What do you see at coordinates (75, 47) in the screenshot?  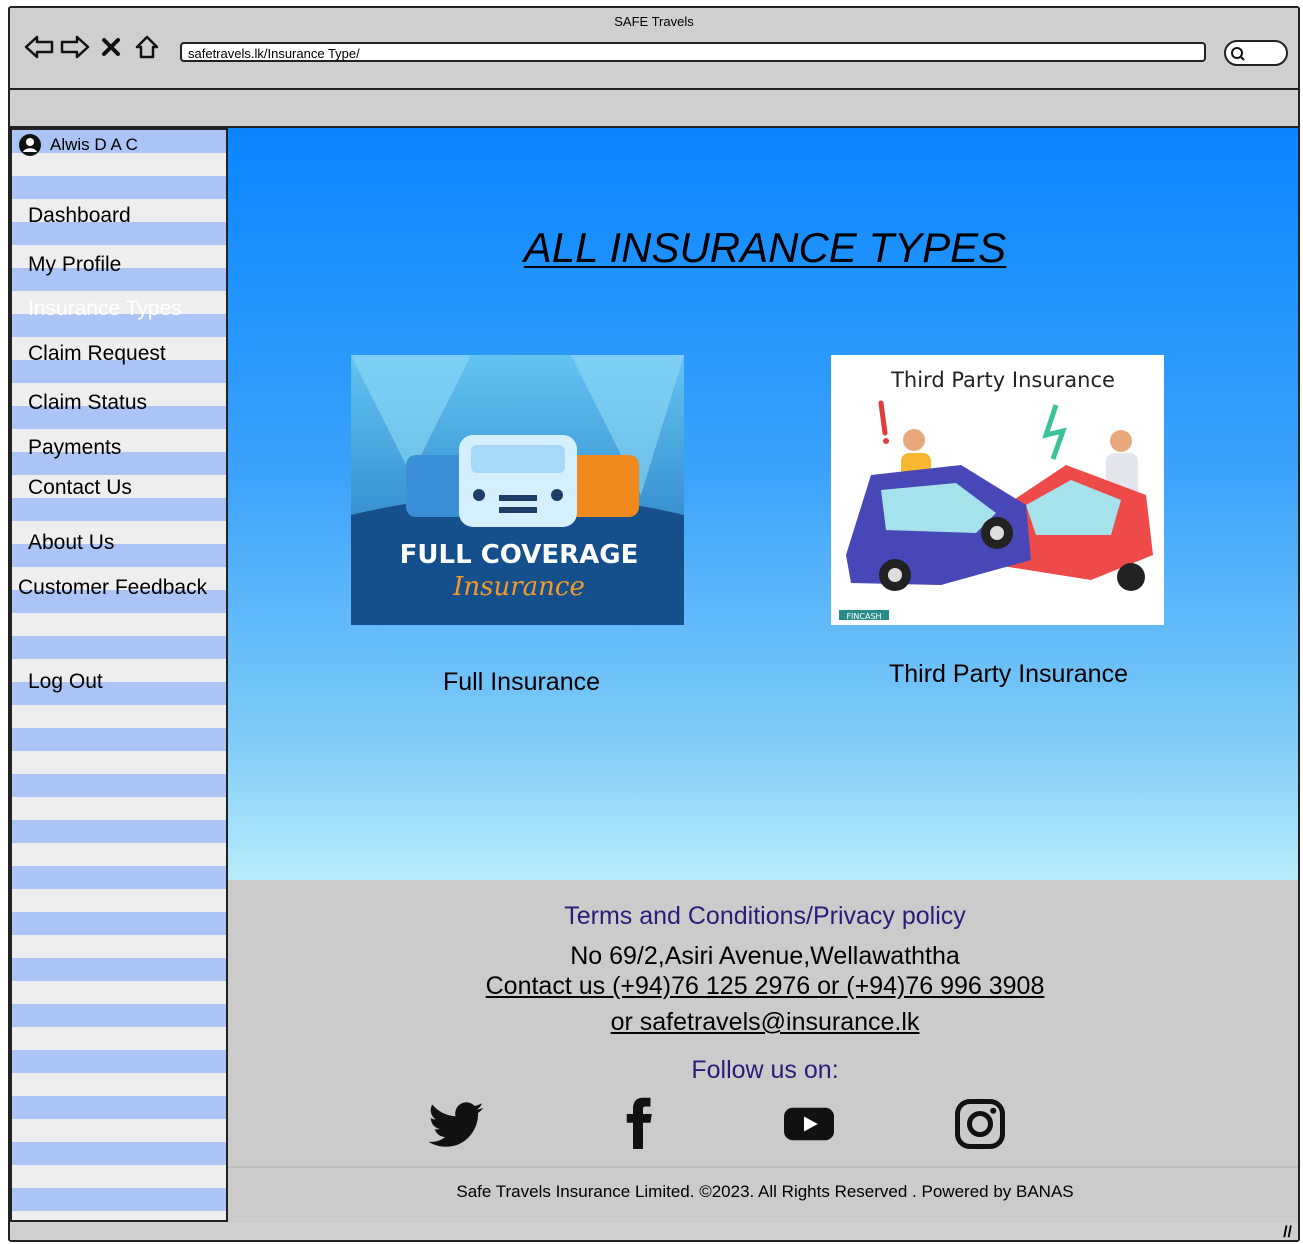 I see `arrow-right-icon` at bounding box center [75, 47].